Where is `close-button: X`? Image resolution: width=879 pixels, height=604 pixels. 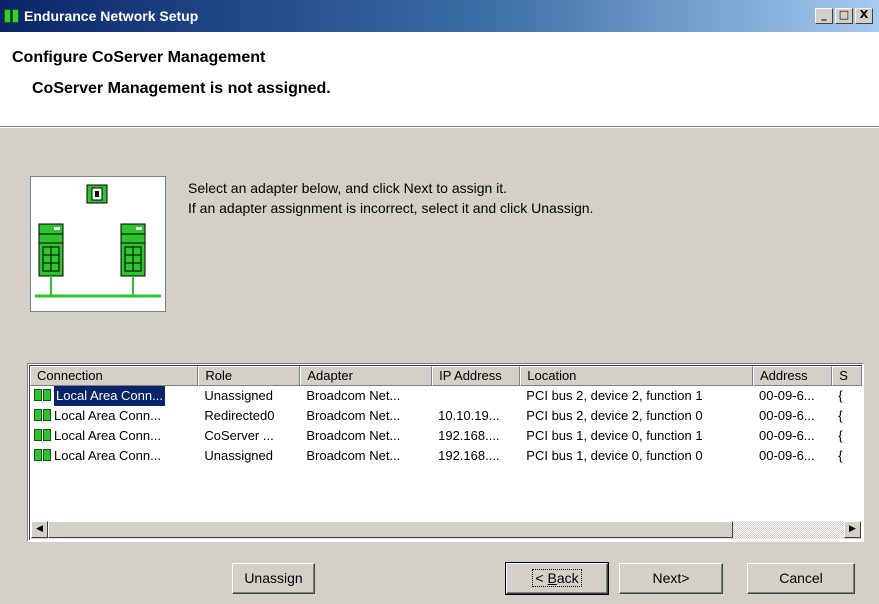 close-button: X is located at coordinates (864, 16).